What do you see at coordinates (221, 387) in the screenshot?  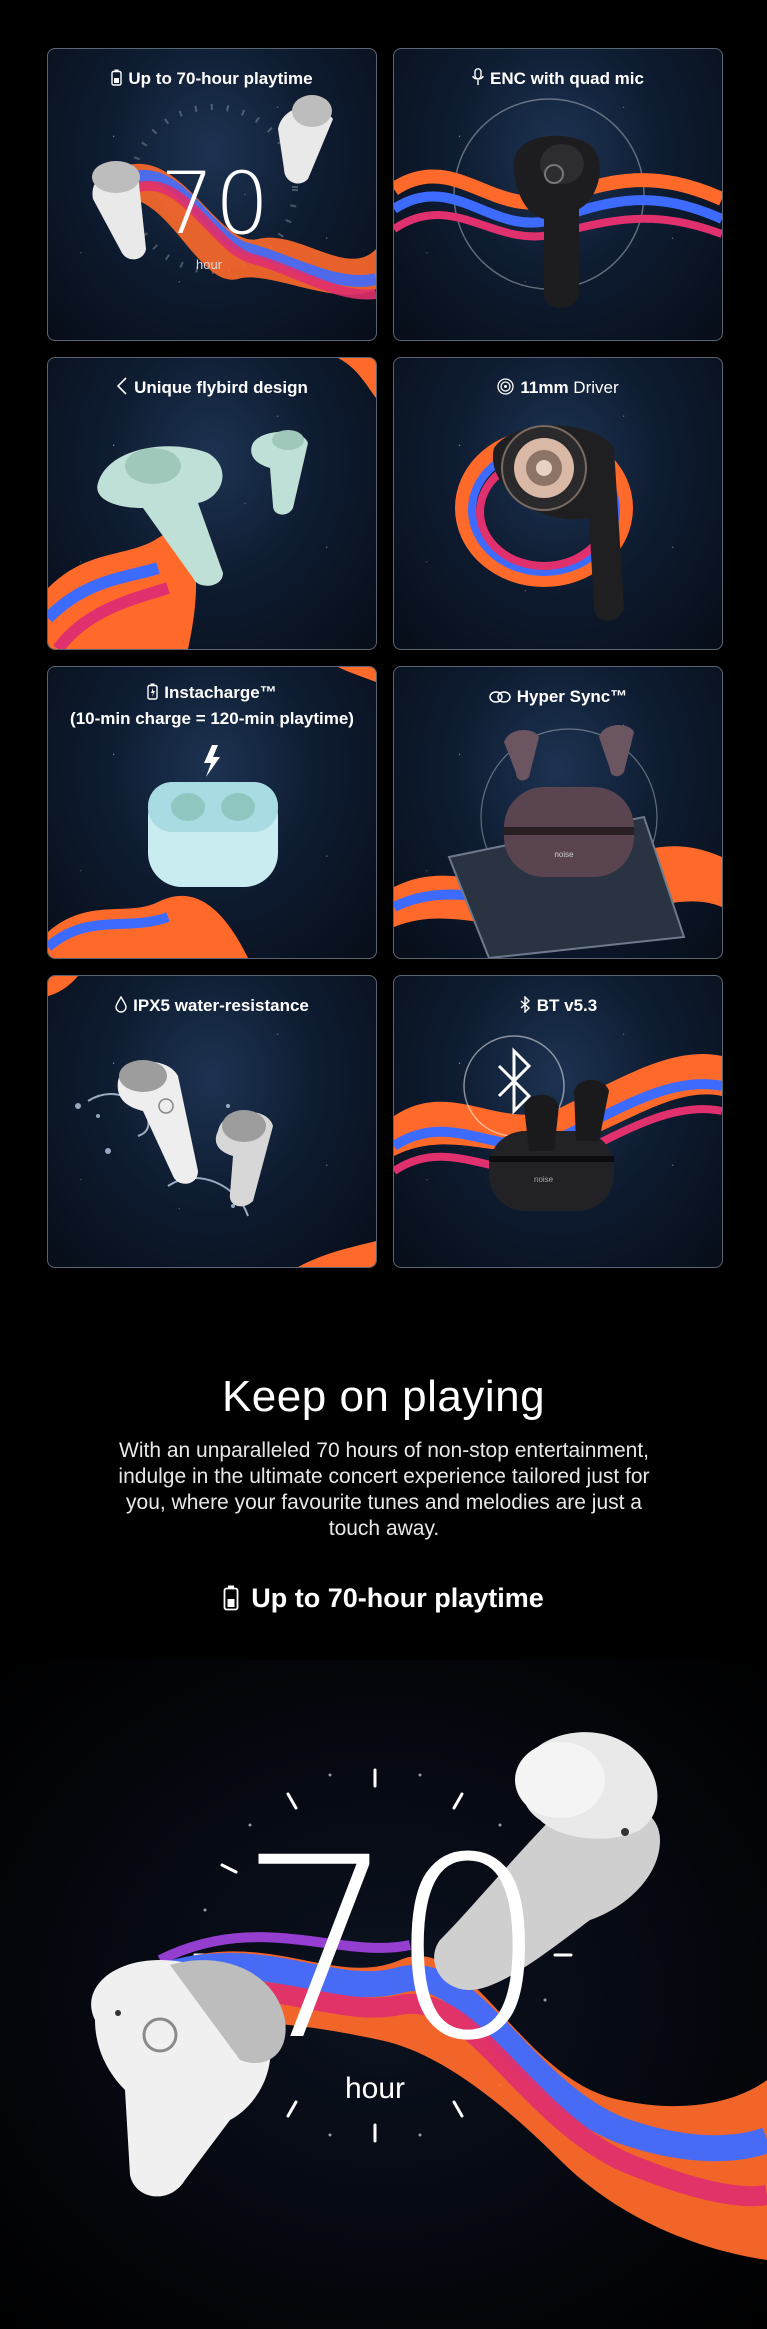 I see `feature-title-text: Unique flybird design` at bounding box center [221, 387].